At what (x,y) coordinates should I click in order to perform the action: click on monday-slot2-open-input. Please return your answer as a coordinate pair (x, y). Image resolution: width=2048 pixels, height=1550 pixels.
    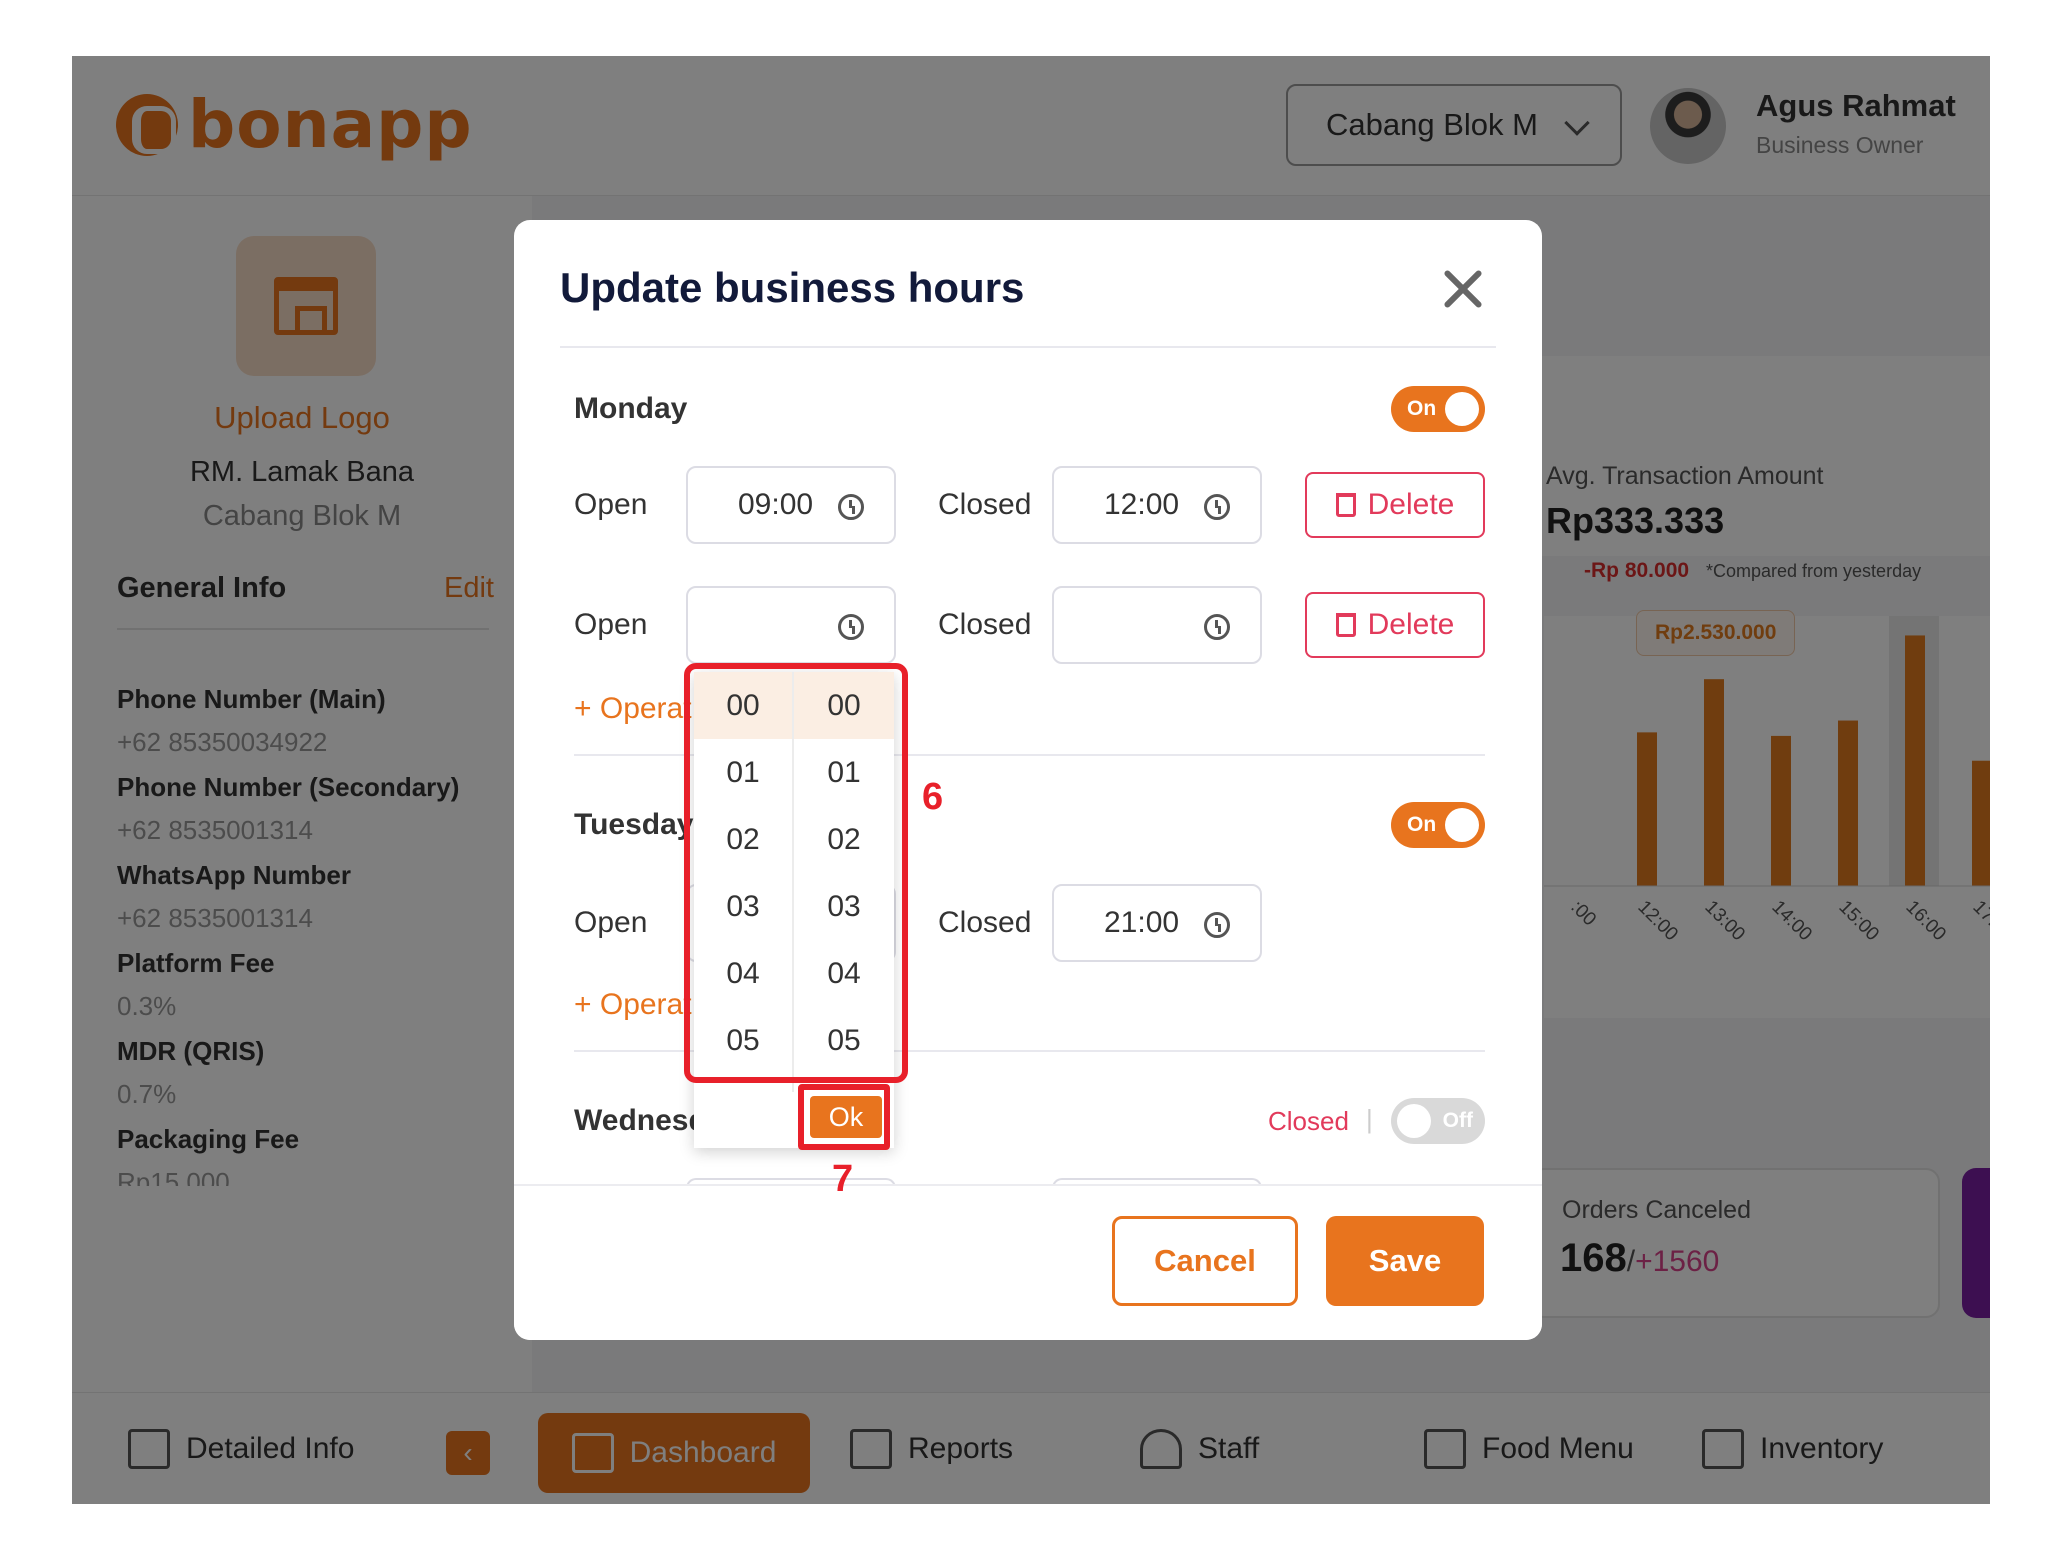
    Looking at the image, I should click on (791, 625).